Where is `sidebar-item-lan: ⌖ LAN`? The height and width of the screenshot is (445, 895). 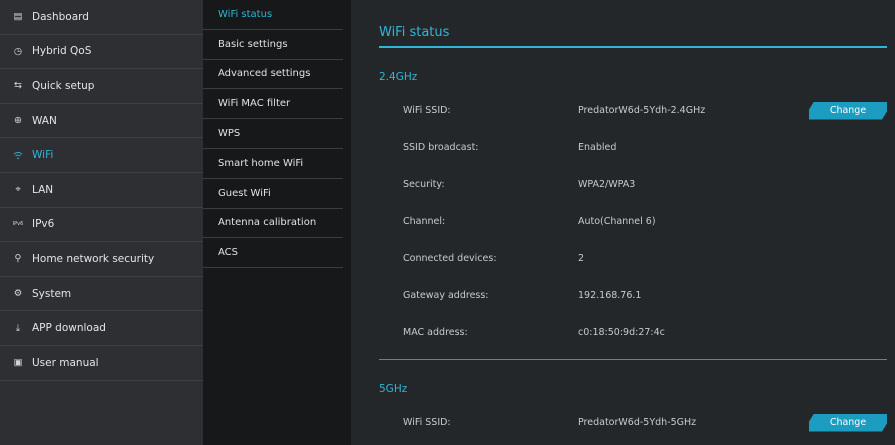
sidebar-item-lan: ⌖ LAN is located at coordinates (101, 190).